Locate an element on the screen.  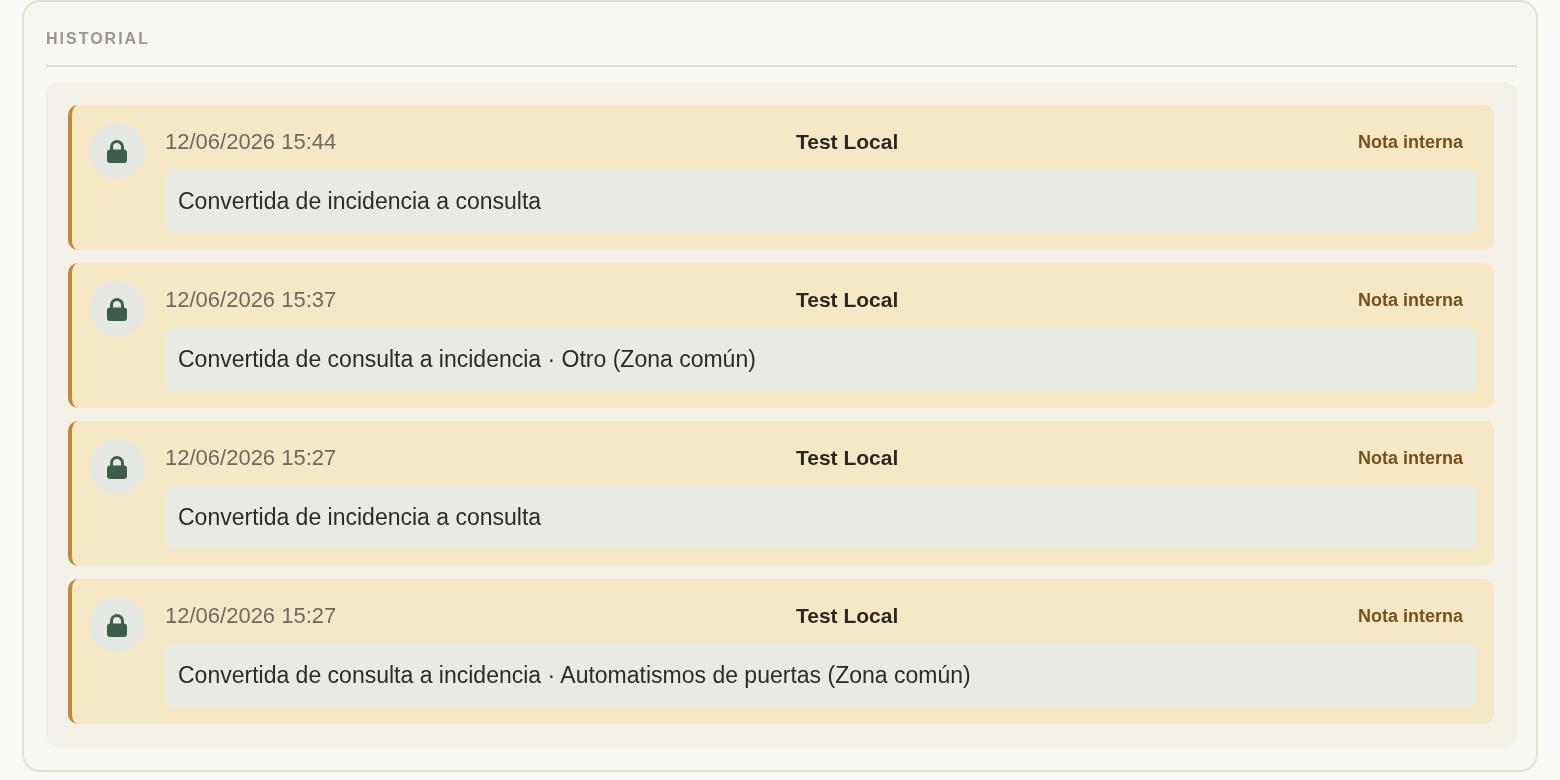
entry-timestamp: 12/06/2026 15:44 is located at coordinates (251, 142).